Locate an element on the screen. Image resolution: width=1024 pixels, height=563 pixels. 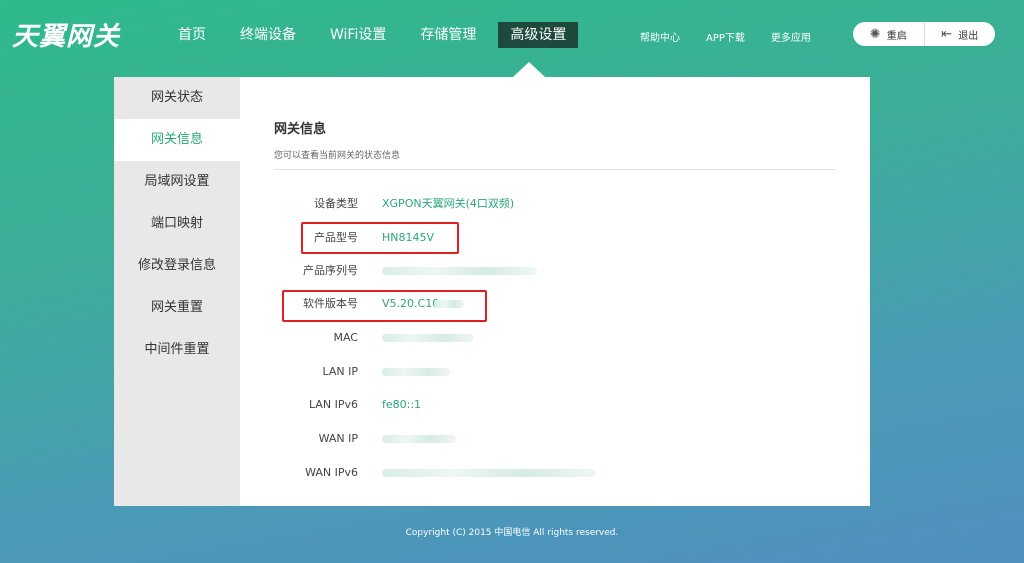
sidebar-item-lan-settings: 局域网设置 is located at coordinates (177, 182).